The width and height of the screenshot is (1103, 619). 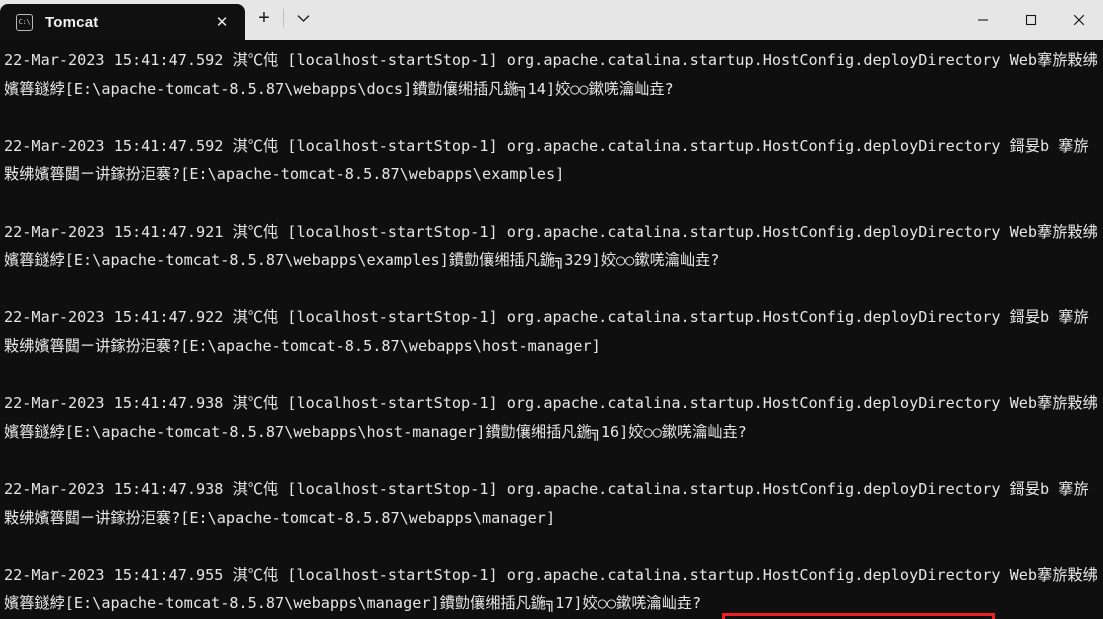 I want to click on new-tab-button: +, so click(x=264, y=19).